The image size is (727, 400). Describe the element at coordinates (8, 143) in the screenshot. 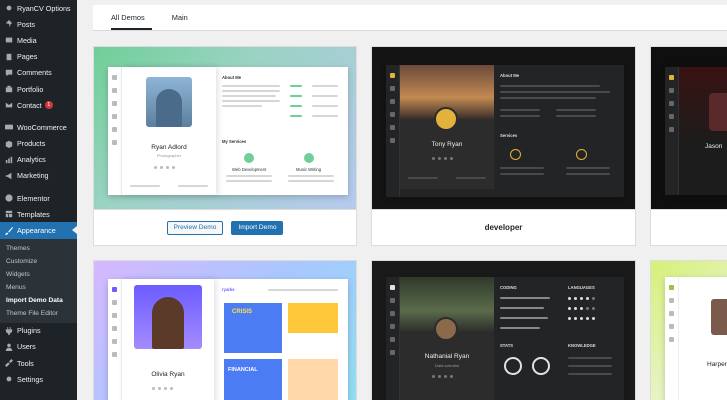

I see `products-icon` at that location.